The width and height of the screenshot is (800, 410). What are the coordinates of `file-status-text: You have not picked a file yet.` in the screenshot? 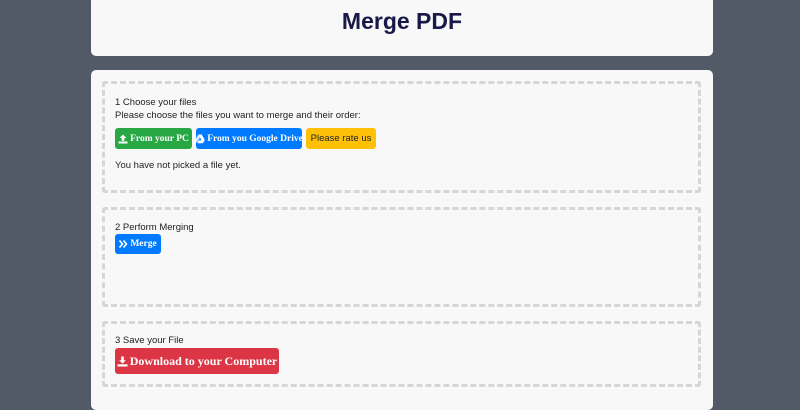 It's located at (178, 165).